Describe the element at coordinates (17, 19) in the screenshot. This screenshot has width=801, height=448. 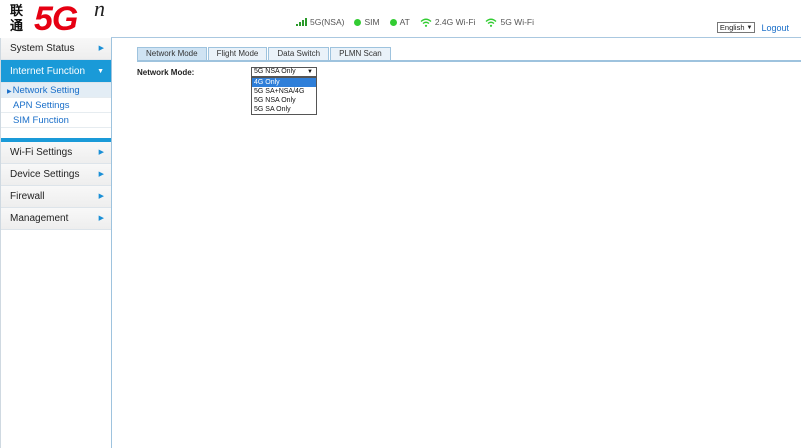
I see `logo-cn: 联通` at that location.